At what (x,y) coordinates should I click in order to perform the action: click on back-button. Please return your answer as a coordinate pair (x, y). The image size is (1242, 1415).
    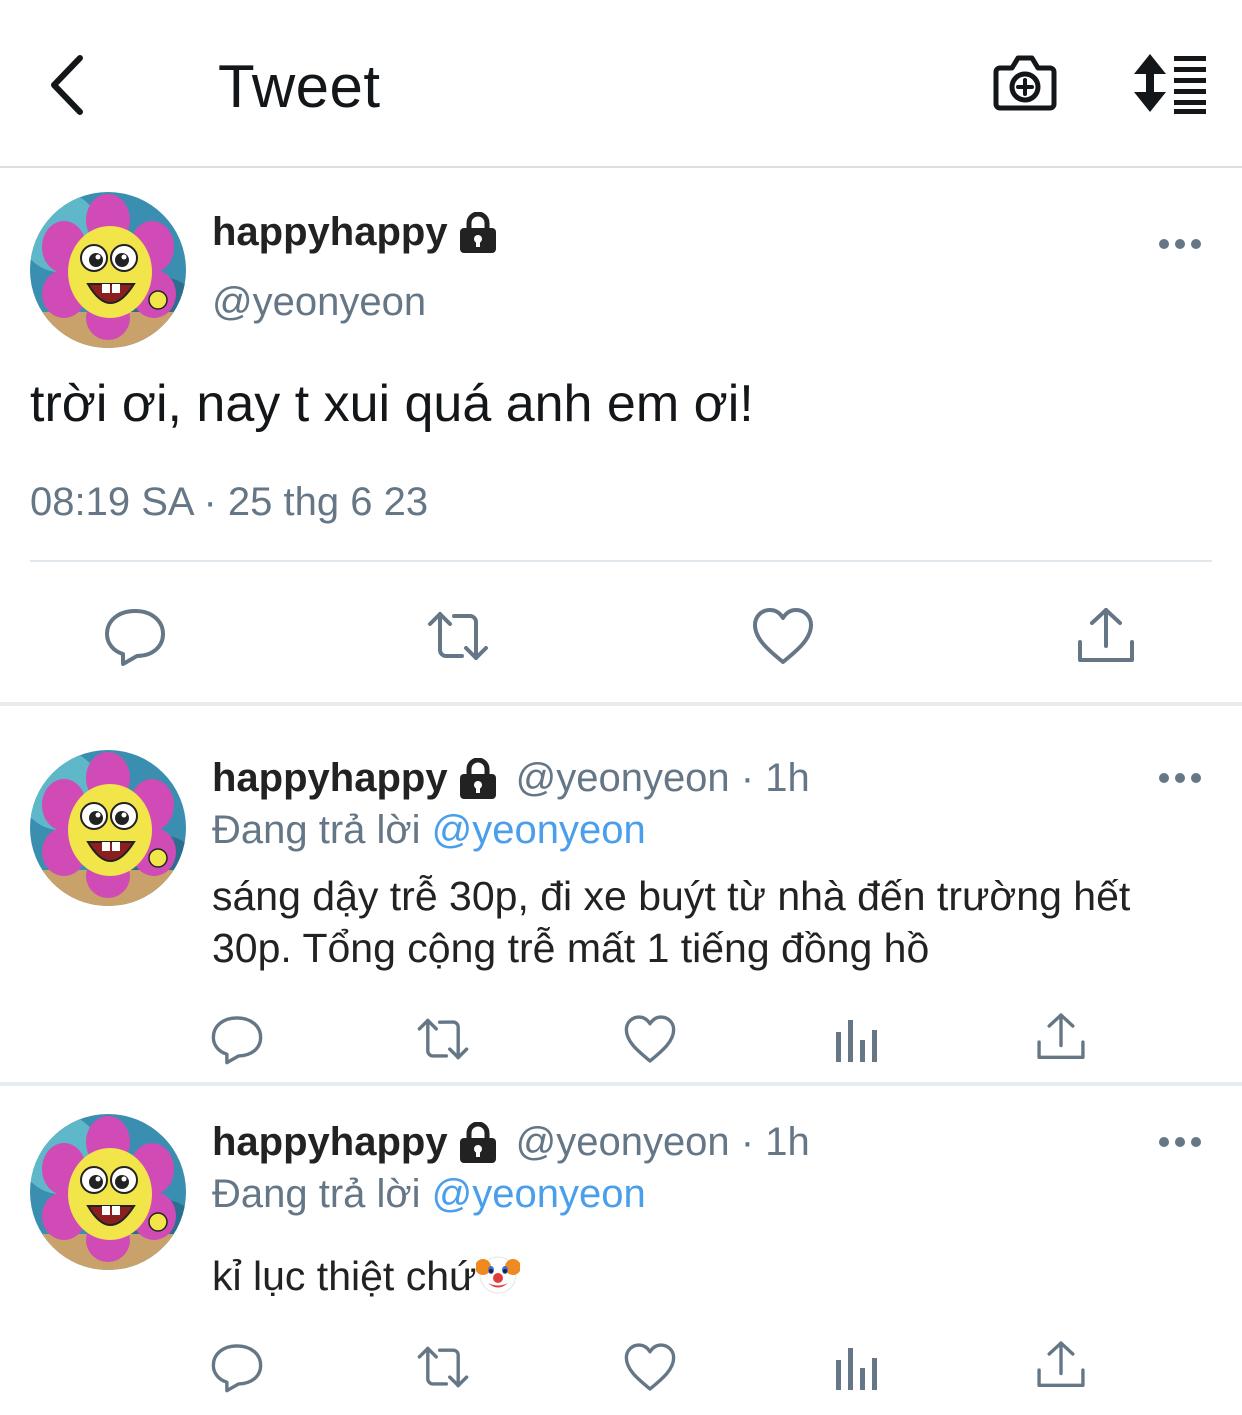
    Looking at the image, I should click on (70, 85).